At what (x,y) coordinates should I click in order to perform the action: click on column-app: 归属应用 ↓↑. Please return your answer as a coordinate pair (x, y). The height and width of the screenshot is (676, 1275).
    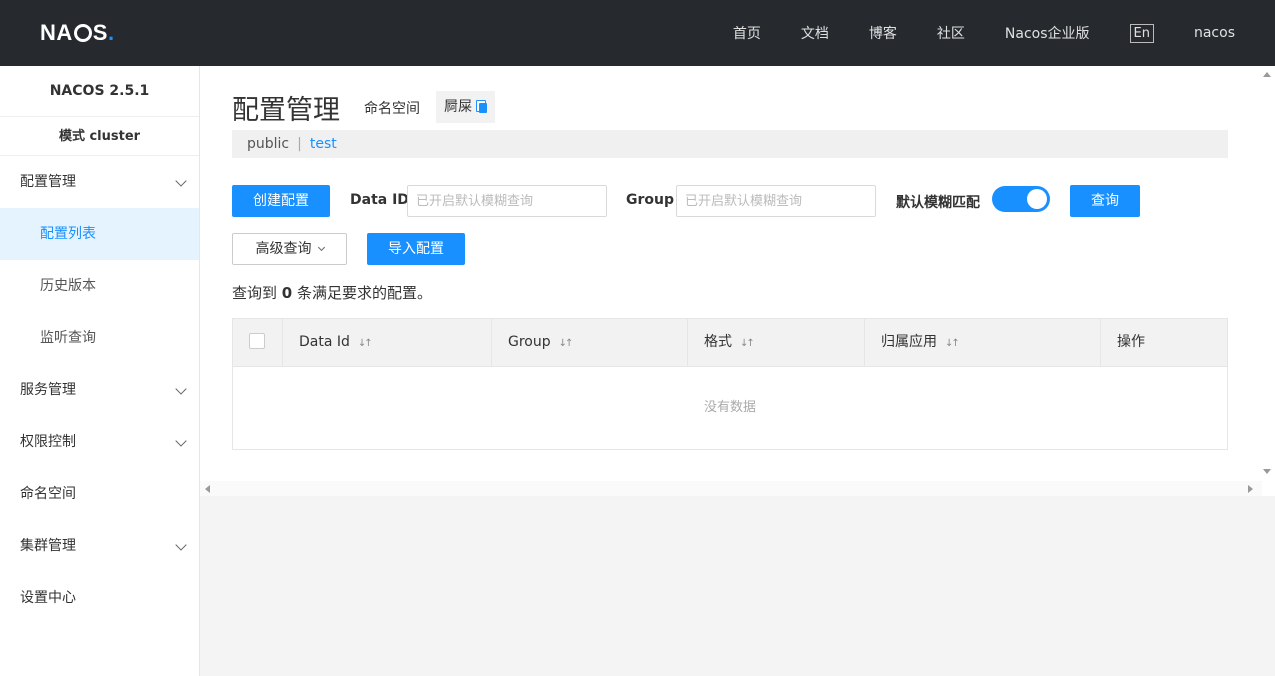
    Looking at the image, I should click on (983, 342).